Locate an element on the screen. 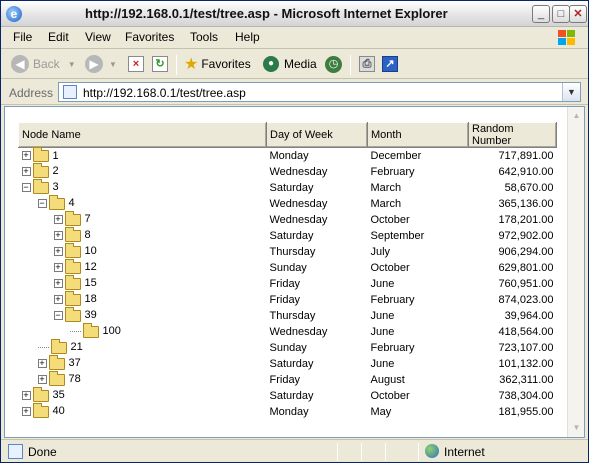 The height and width of the screenshot is (463, 589). node-label: 2 is located at coordinates (56, 172).